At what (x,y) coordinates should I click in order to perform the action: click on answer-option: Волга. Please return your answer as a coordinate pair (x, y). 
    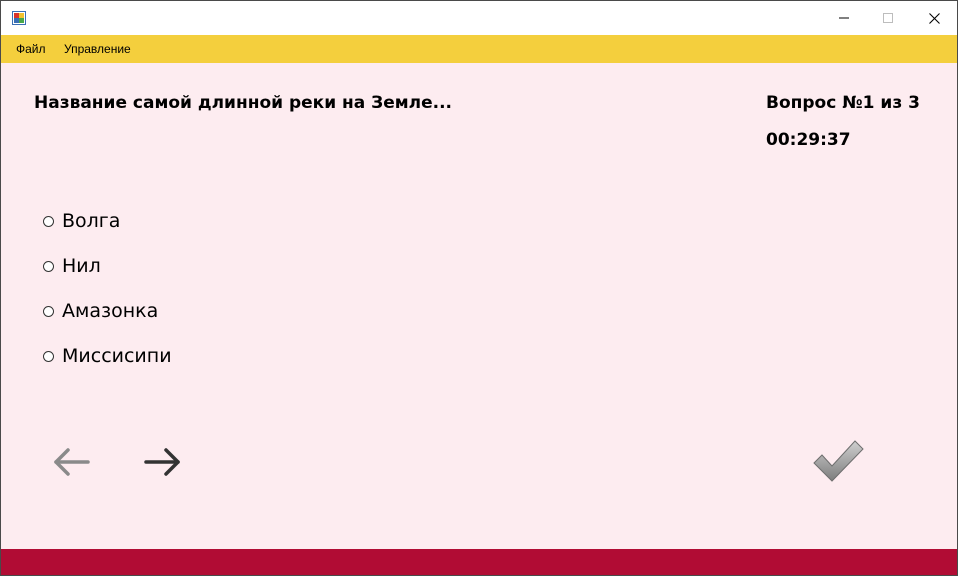
    Looking at the image, I should click on (81, 221).